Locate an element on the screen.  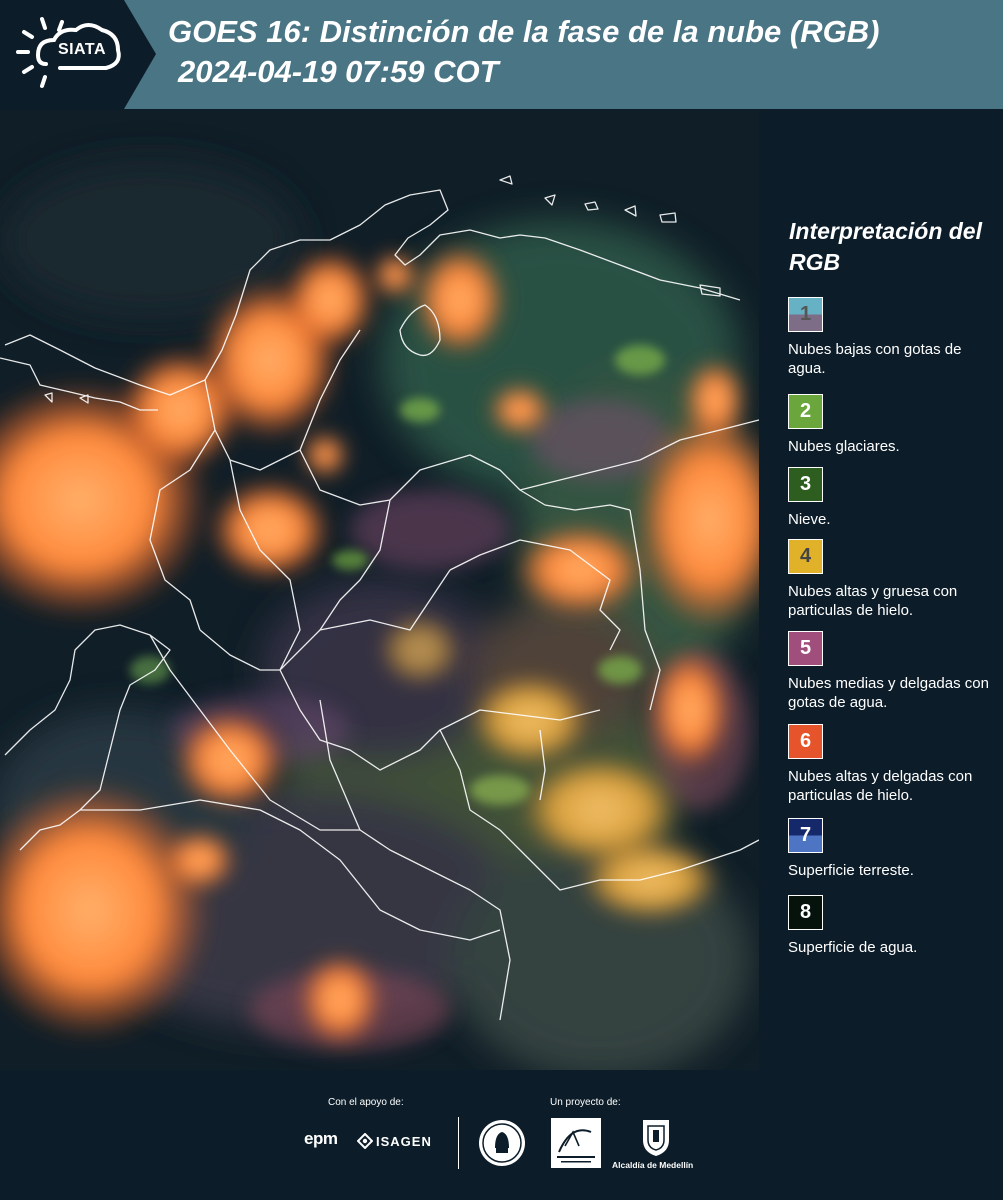
legend-number: 5 is located at coordinates (805, 648).